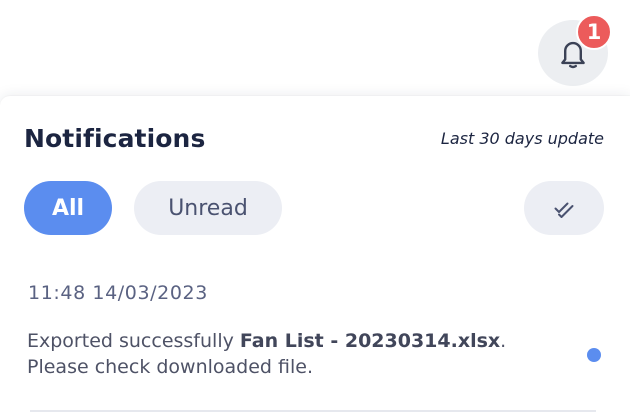 The height and width of the screenshot is (416, 630). Describe the element at coordinates (115, 138) in the screenshot. I see `panel-title: Notifications` at that location.